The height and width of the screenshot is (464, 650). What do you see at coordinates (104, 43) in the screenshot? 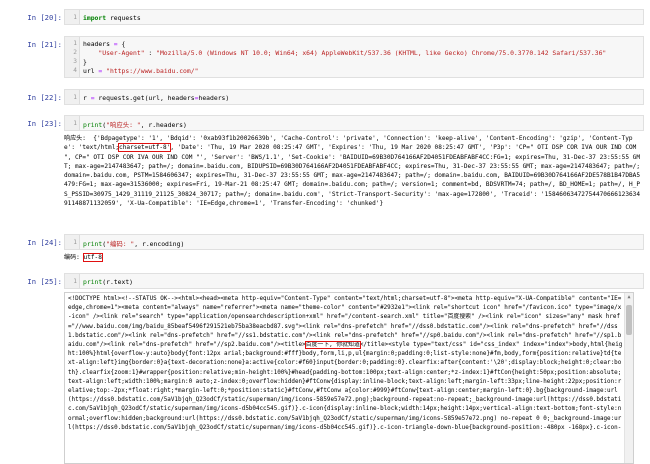
I see `code-line: headers = {` at bounding box center [104, 43].